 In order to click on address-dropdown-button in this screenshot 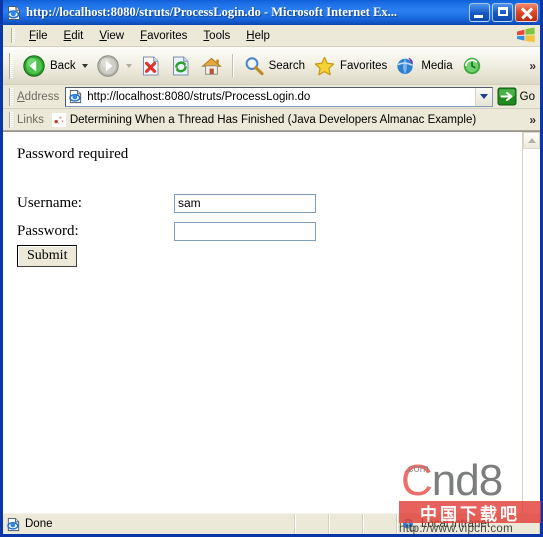, I will do `click(483, 96)`.